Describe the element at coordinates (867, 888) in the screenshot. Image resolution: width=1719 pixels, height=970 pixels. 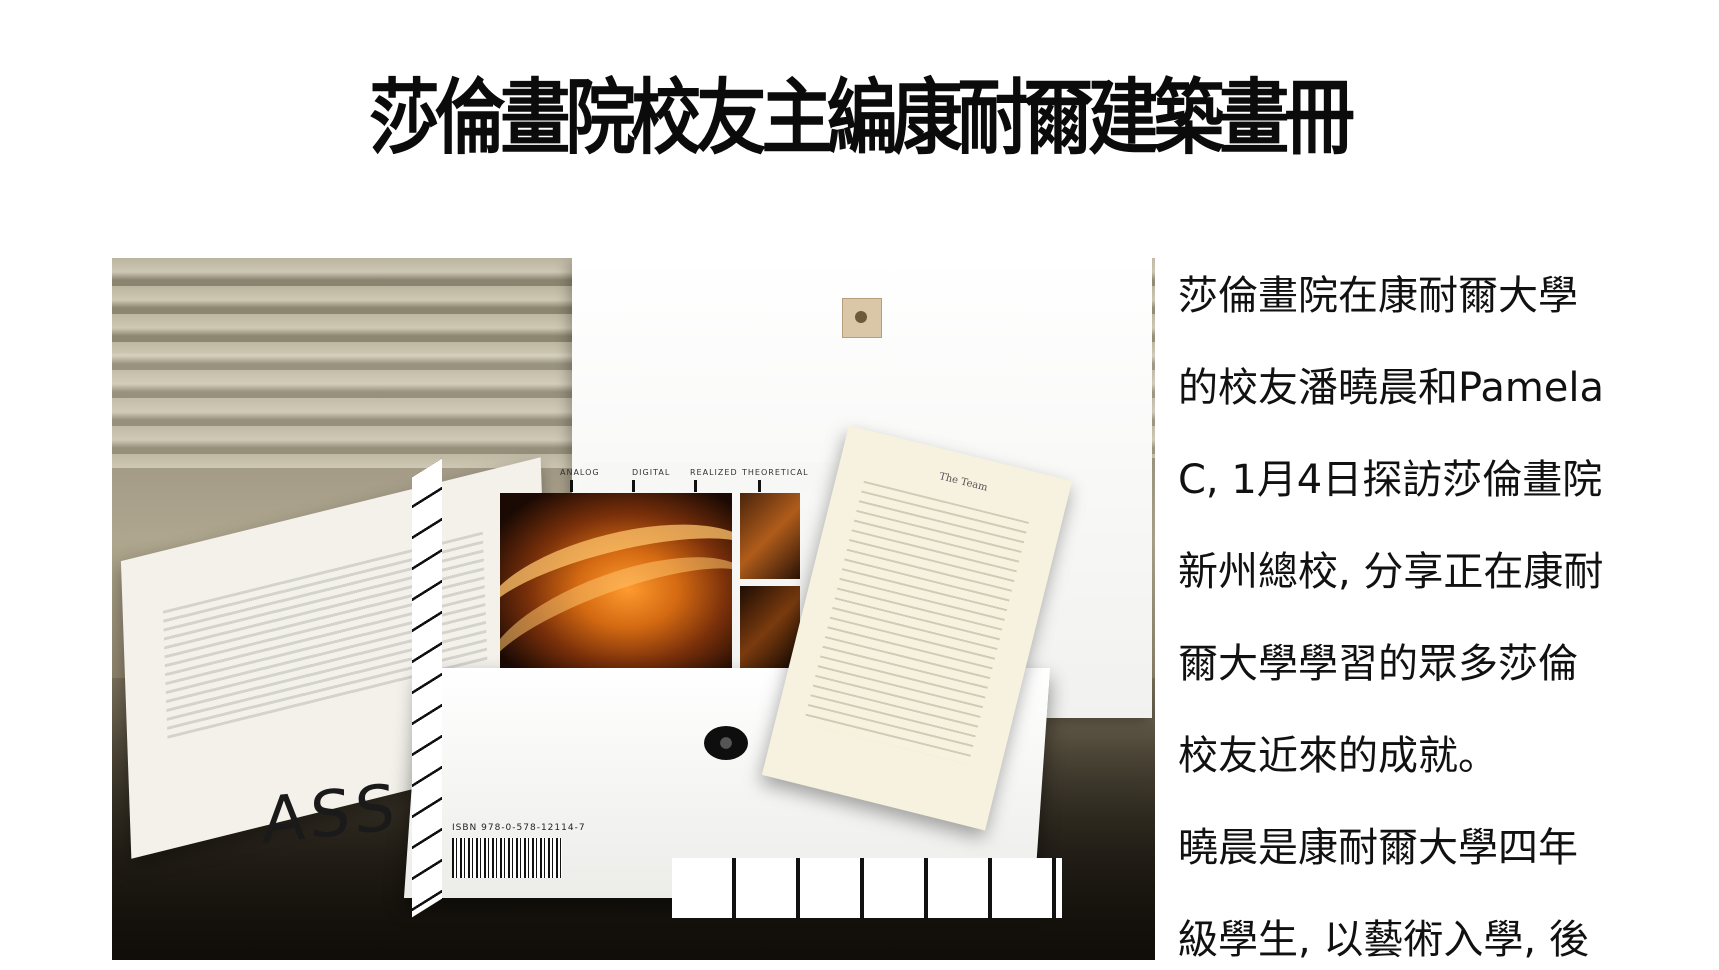
I see `binding-stitches-bottom` at that location.